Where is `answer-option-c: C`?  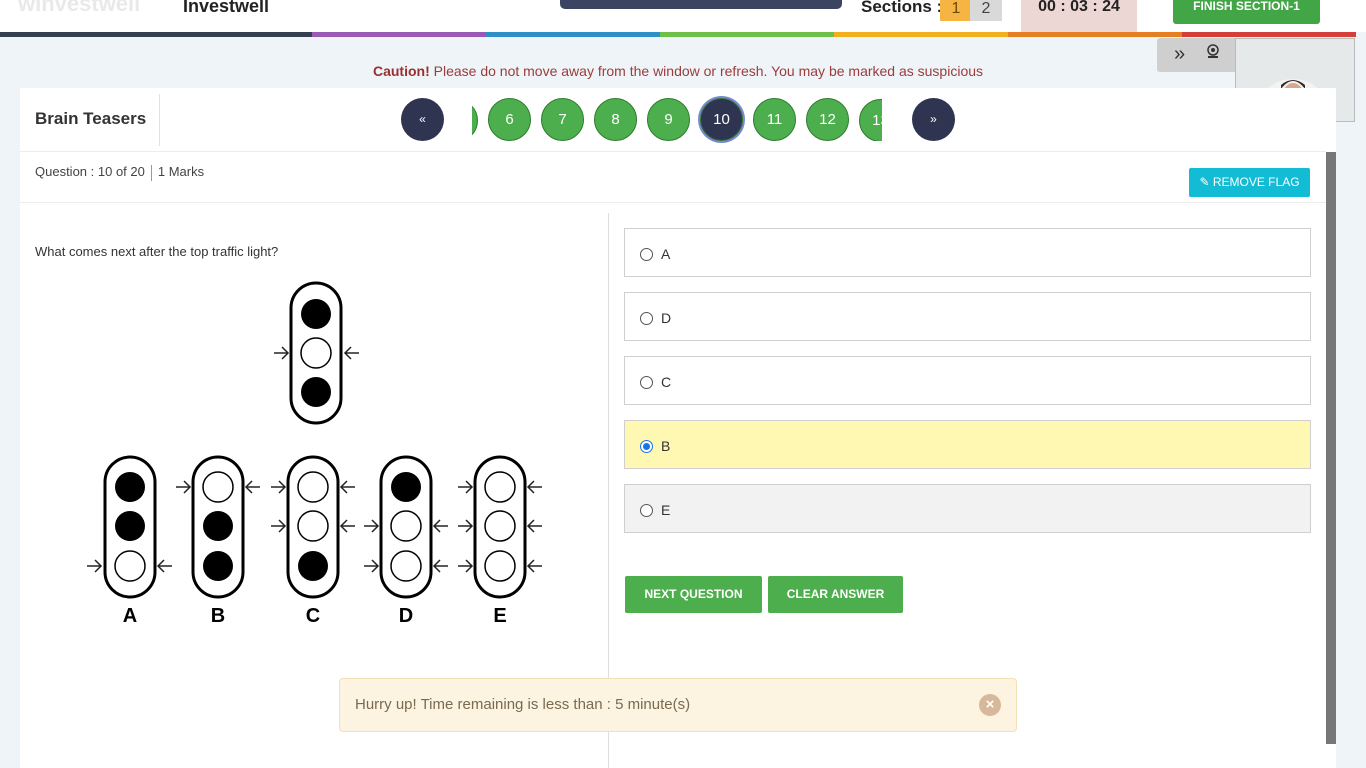
answer-option-c: C is located at coordinates (967, 380).